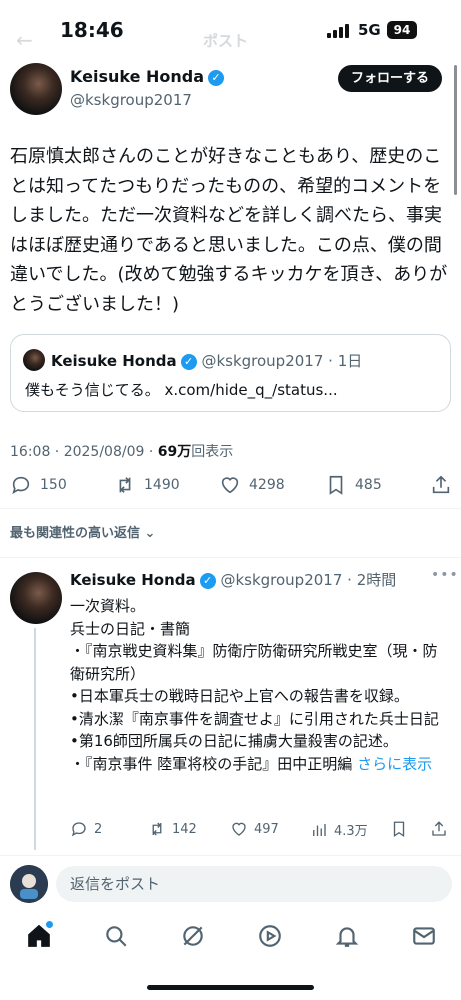 The image size is (461, 1000). I want to click on tab-messages, so click(424, 936).